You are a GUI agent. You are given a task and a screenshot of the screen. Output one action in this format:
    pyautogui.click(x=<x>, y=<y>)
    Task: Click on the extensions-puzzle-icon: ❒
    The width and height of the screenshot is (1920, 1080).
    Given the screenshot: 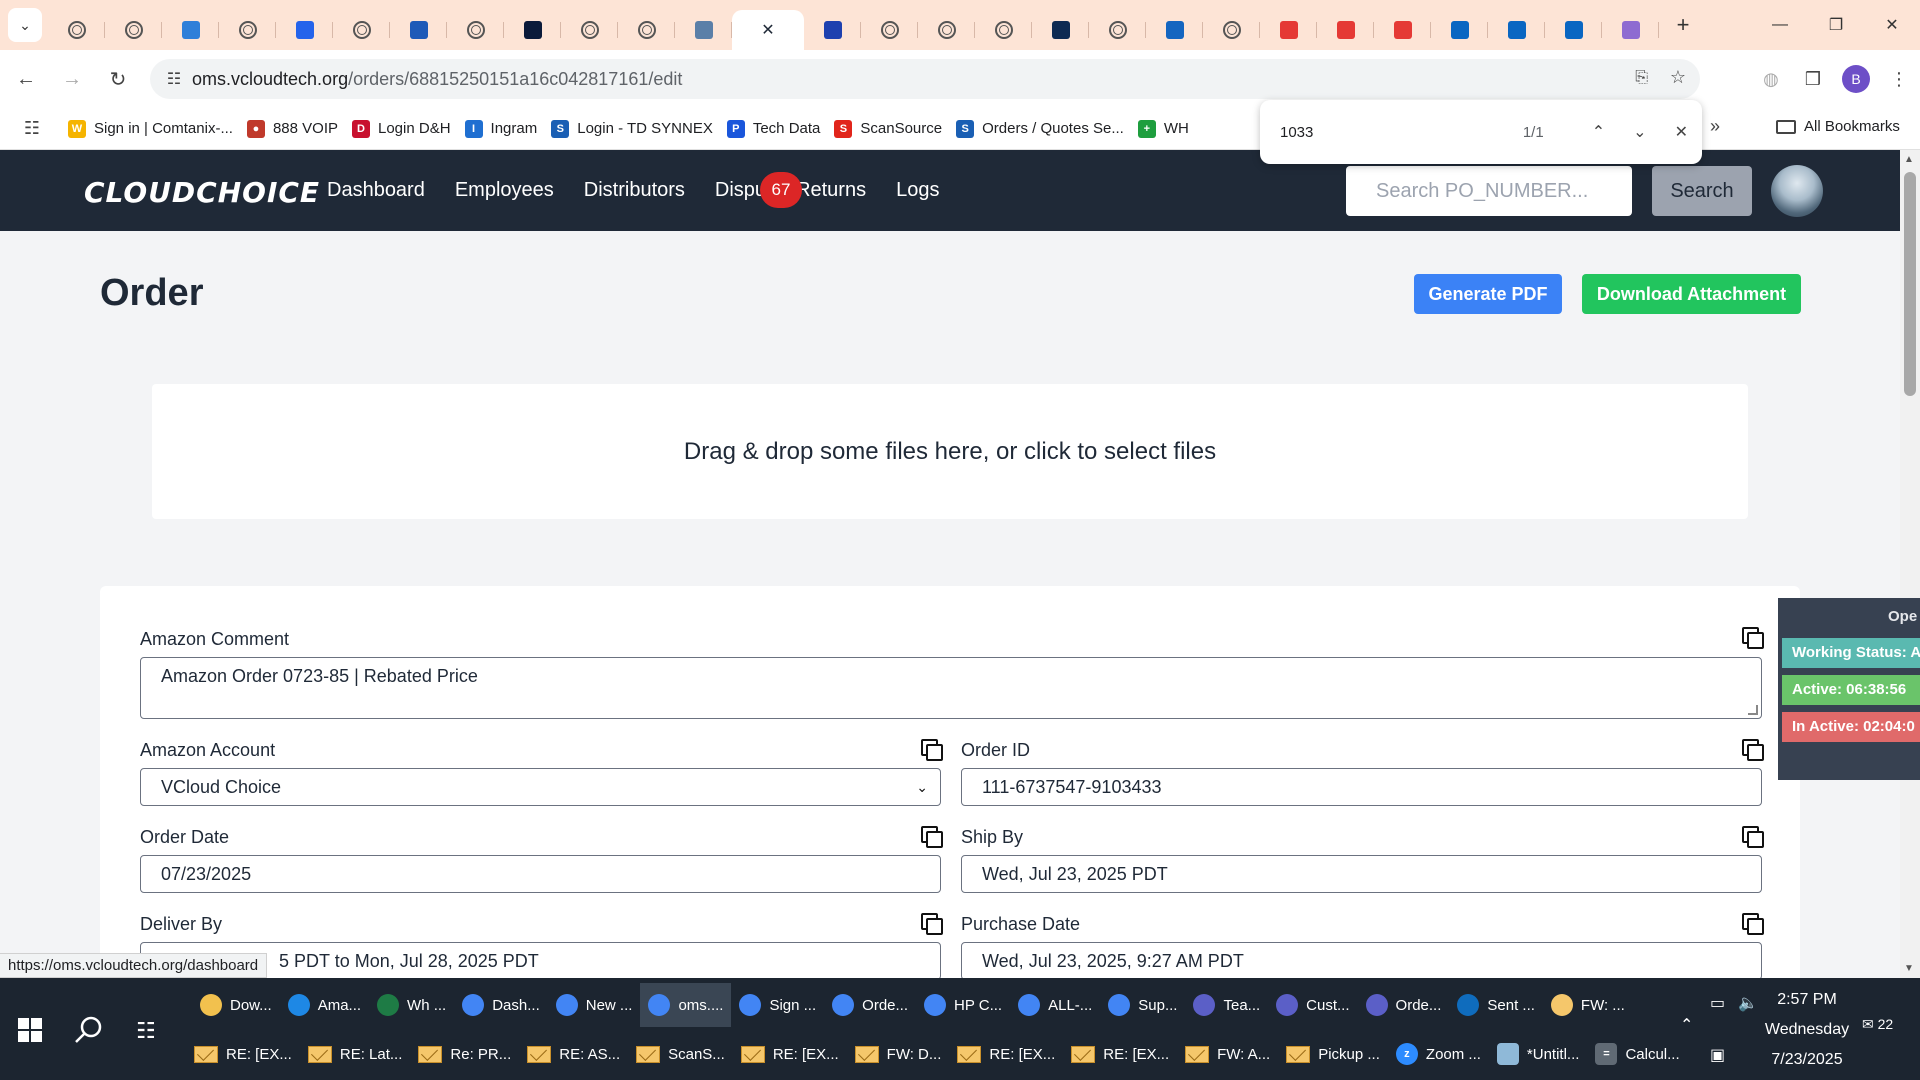 What is the action you would take?
    pyautogui.click(x=1813, y=79)
    